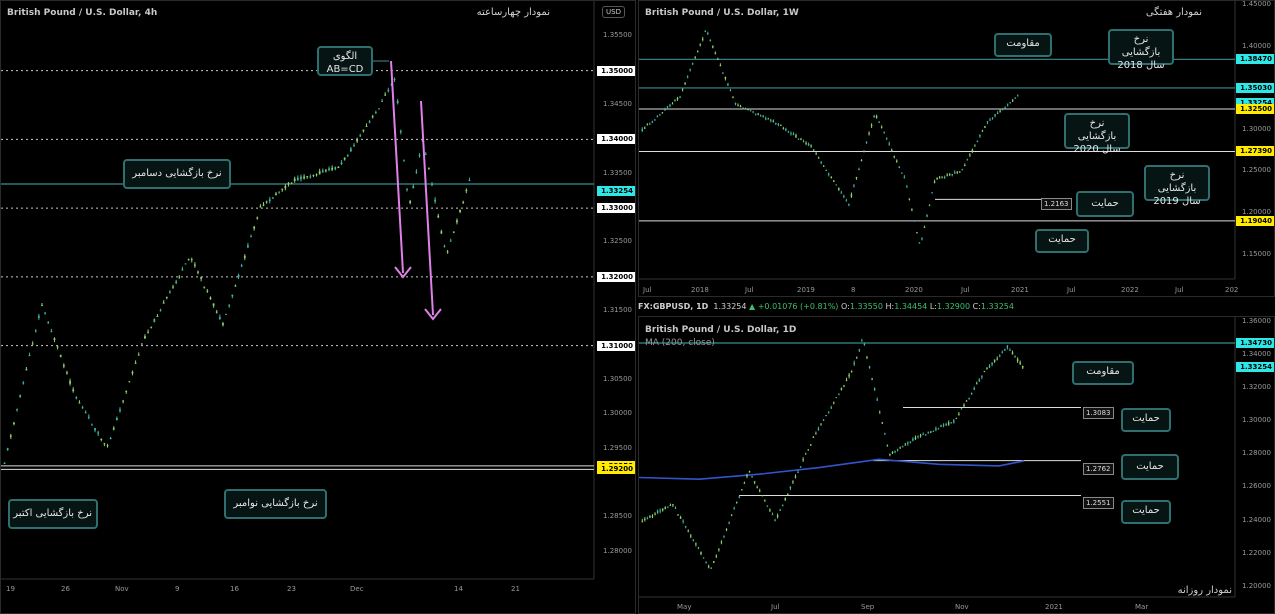 This screenshot has width=1275, height=614. I want to click on y-axis-label: 1.25000, so click(1256, 170).